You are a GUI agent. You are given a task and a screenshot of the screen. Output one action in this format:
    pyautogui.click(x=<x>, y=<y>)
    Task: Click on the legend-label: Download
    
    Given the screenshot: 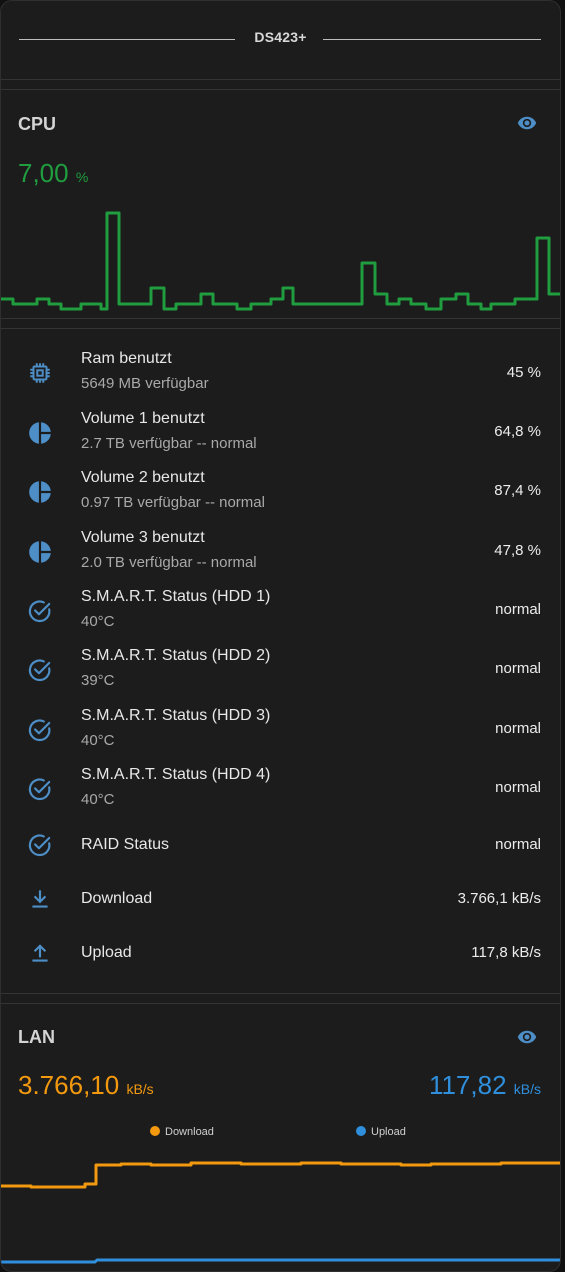 What is the action you would take?
    pyautogui.click(x=189, y=1132)
    